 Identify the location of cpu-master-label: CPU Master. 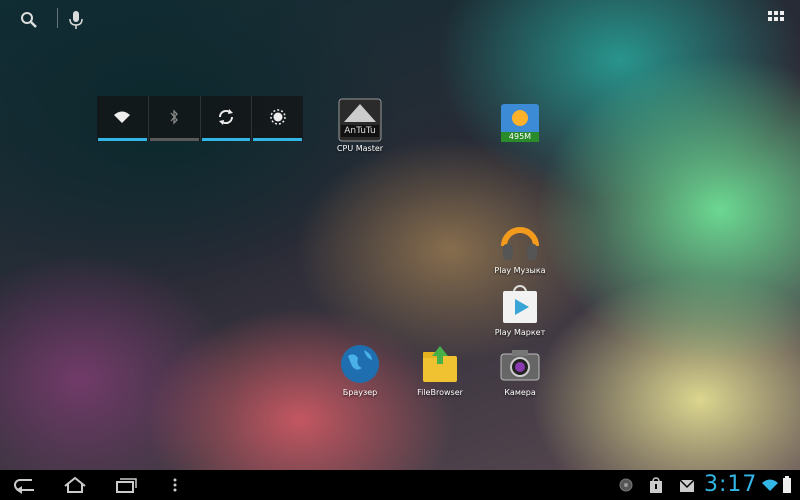
(360, 148).